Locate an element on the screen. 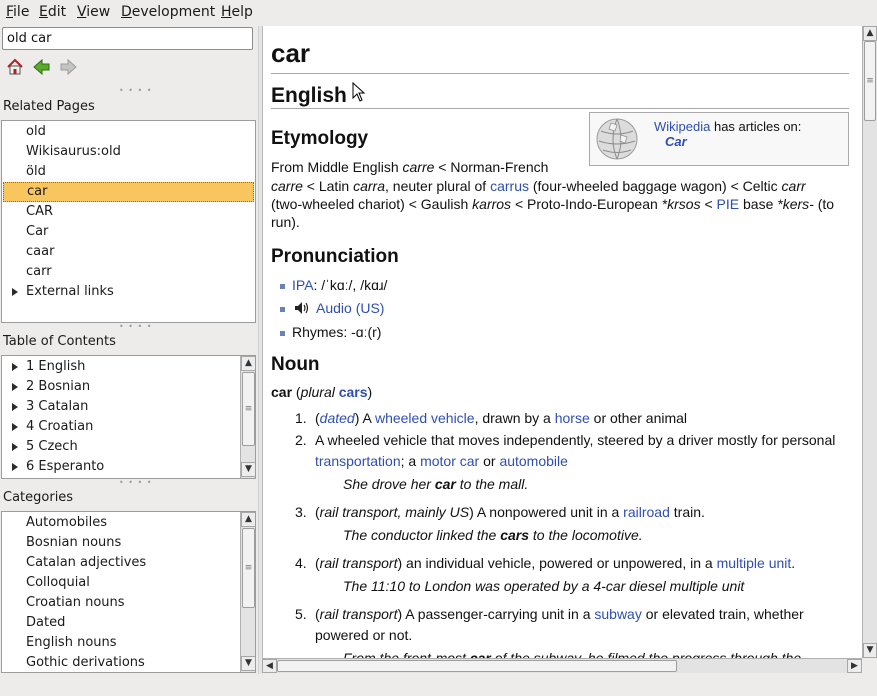 The image size is (877, 696). wikipedia-link: Wikipedia is located at coordinates (682, 126).